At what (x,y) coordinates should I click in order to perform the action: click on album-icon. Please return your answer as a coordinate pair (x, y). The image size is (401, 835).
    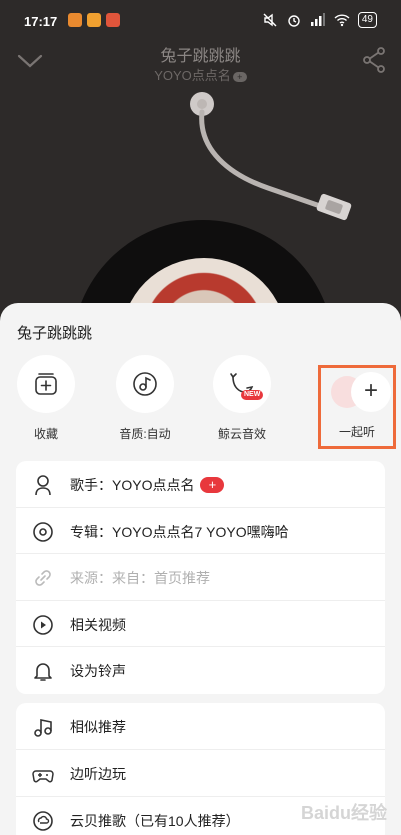
    Looking at the image, I should click on (43, 531).